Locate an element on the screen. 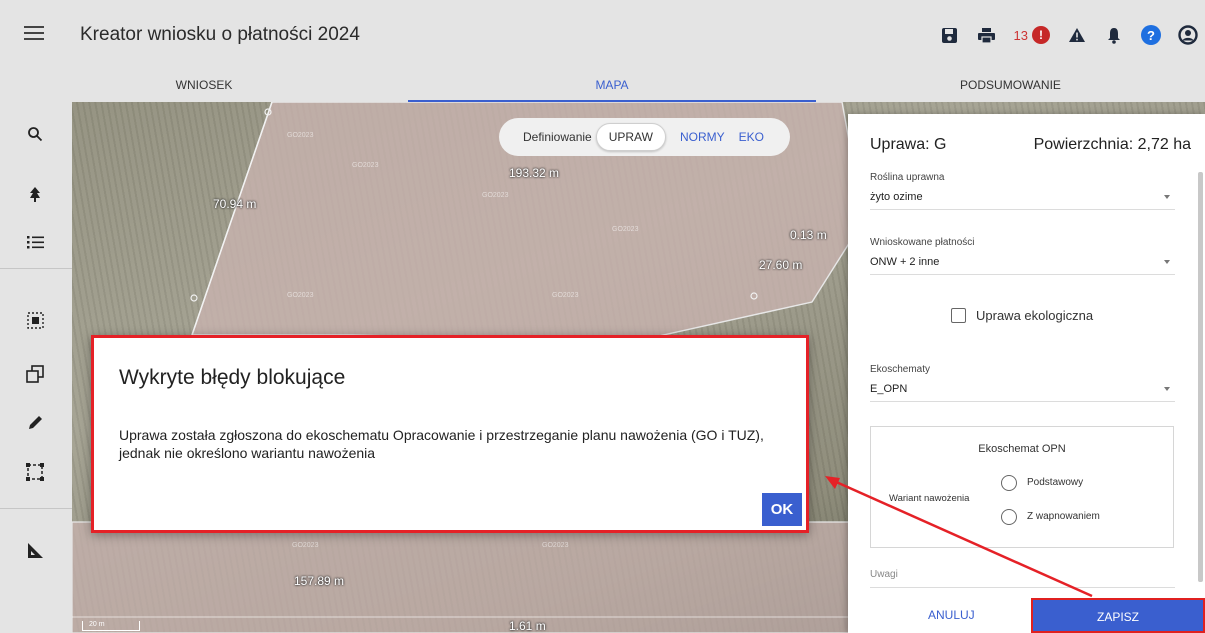  payments-label: Wnioskowane płatności is located at coordinates (922, 242).